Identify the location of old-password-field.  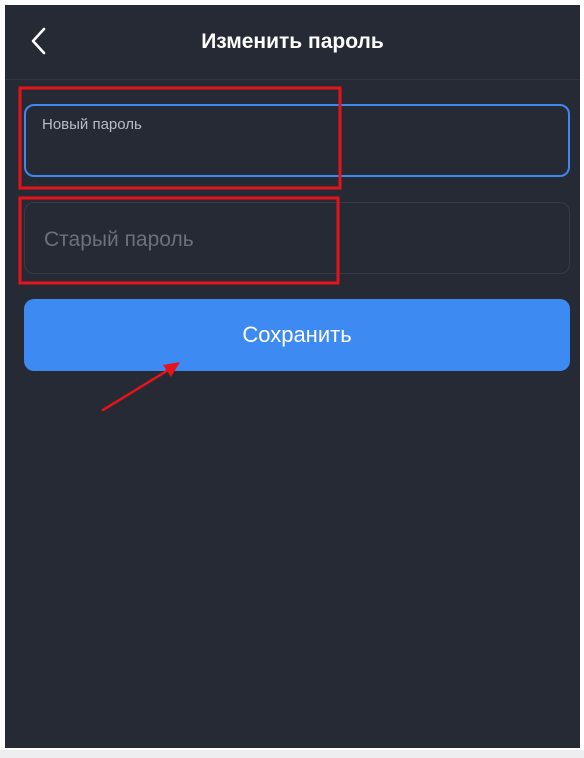
(297, 238).